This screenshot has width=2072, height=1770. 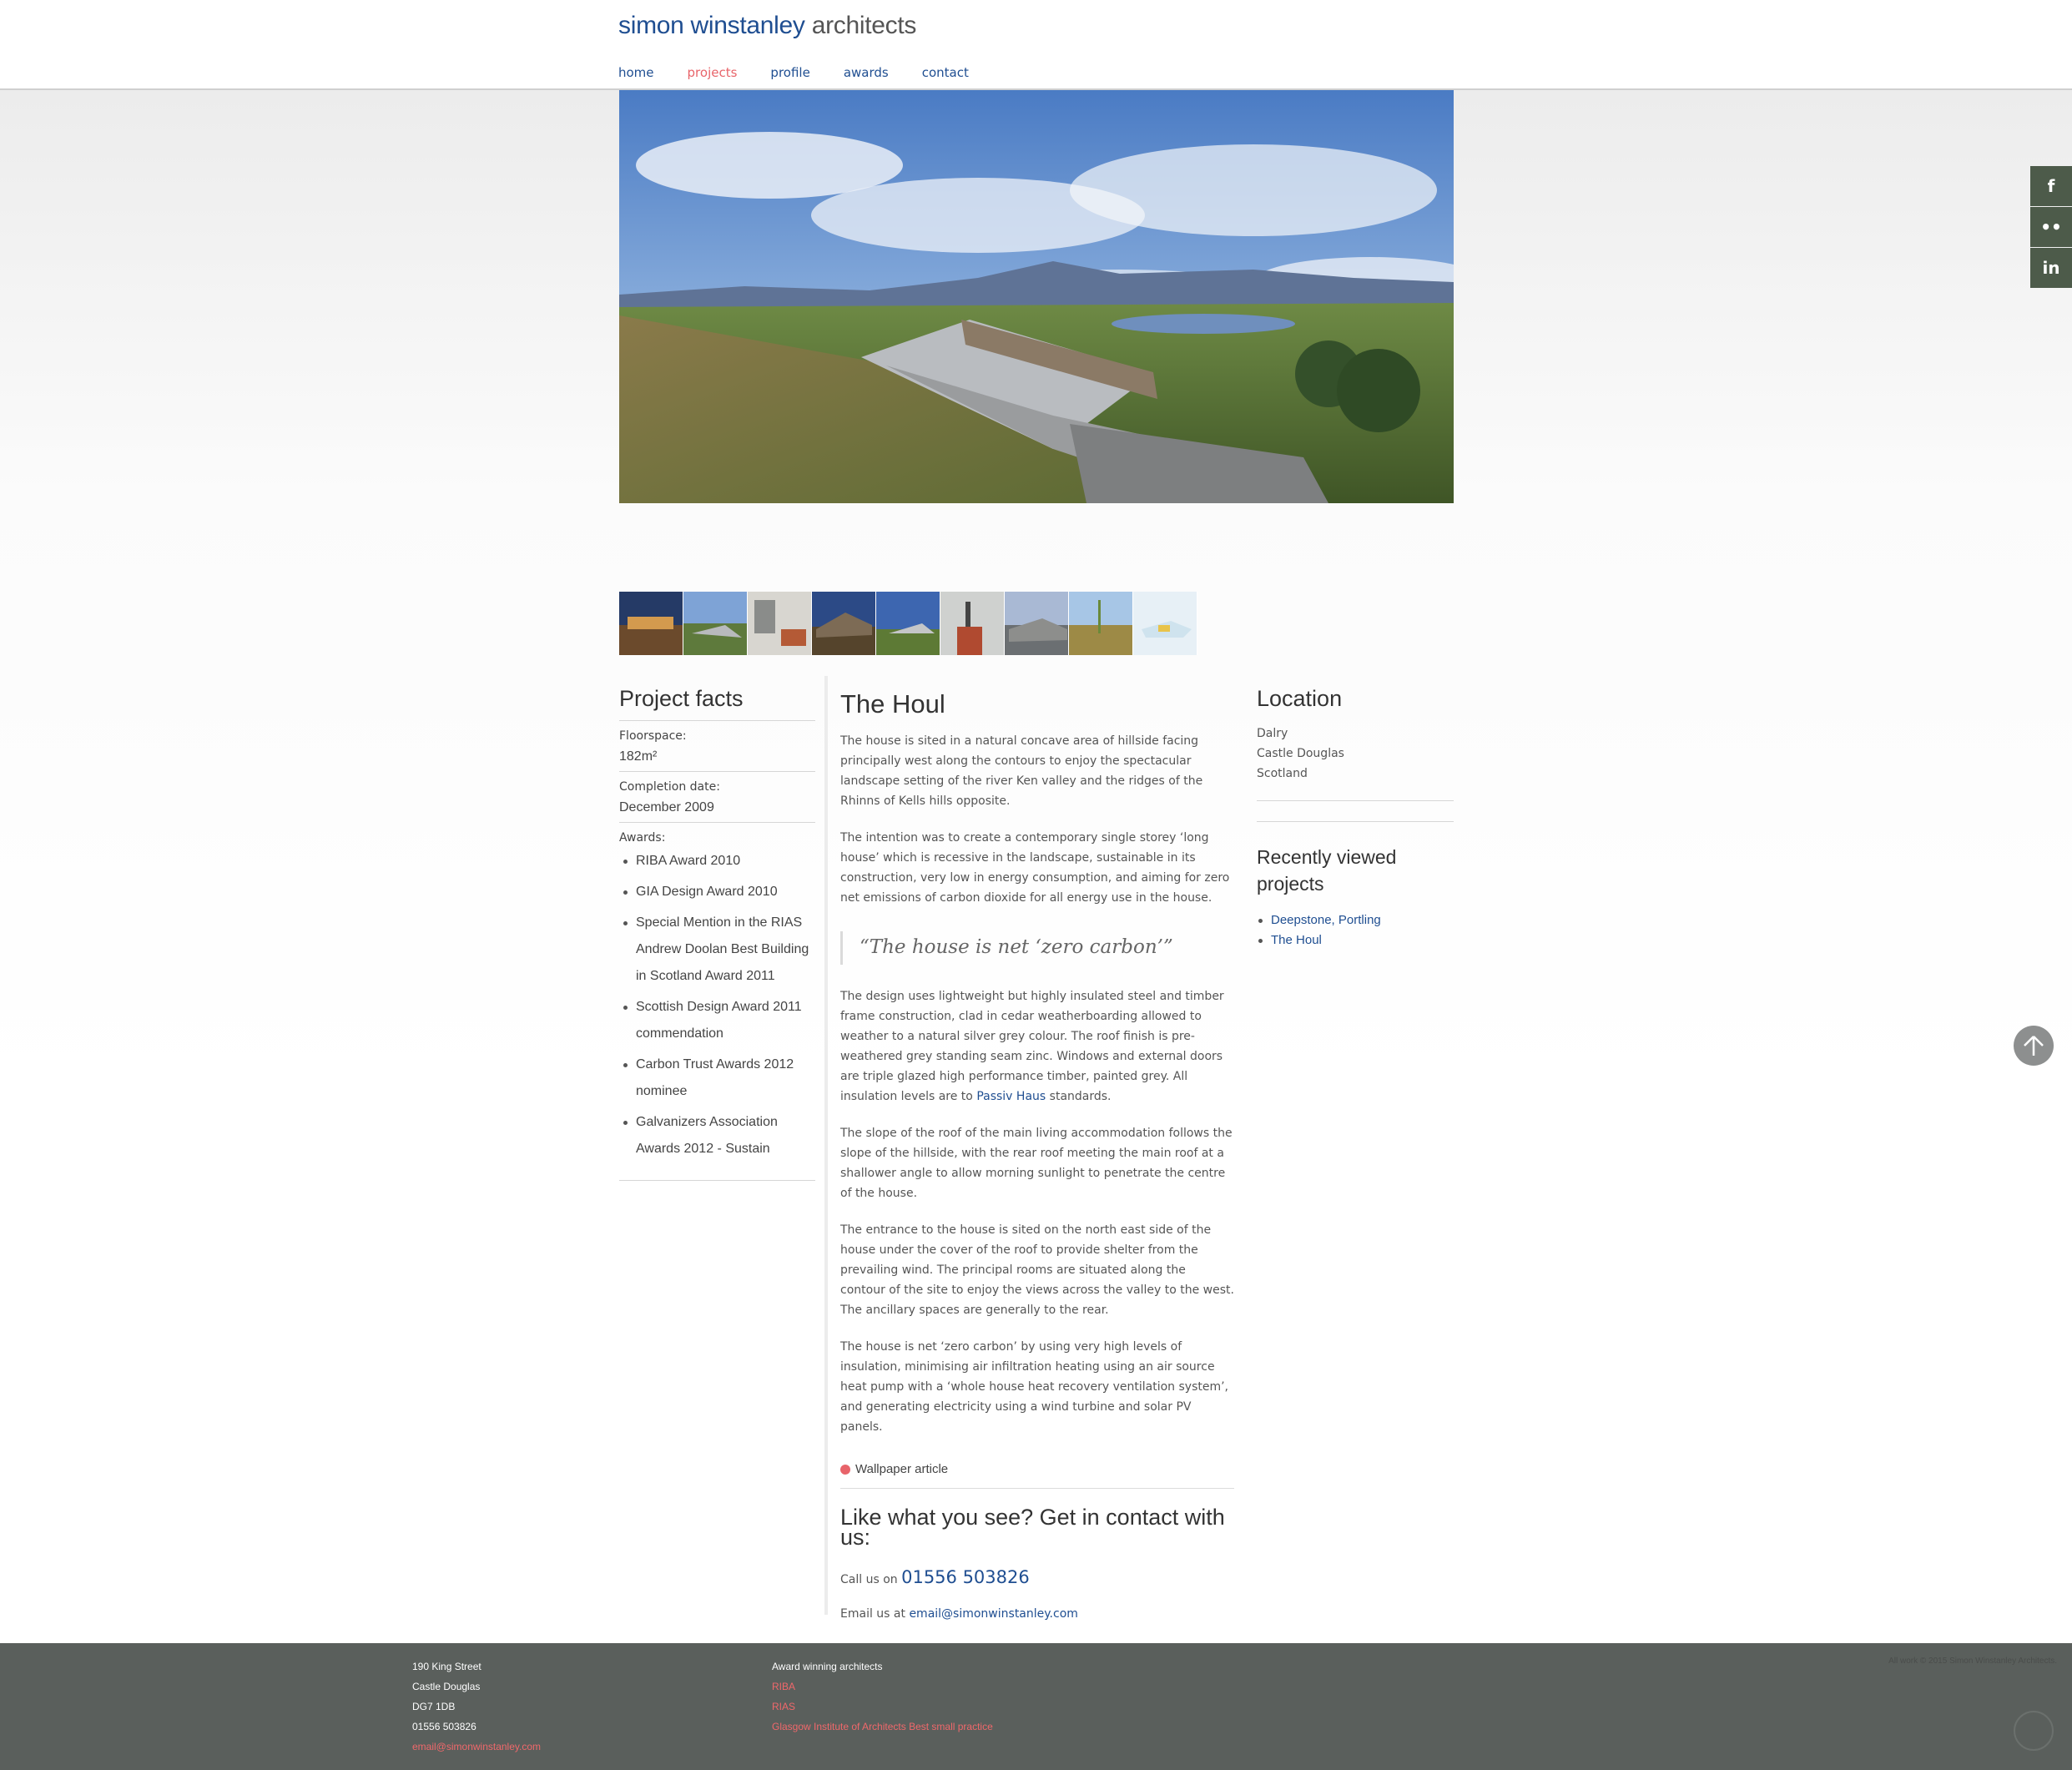 I want to click on fact-label: Floorspace:, so click(x=653, y=736).